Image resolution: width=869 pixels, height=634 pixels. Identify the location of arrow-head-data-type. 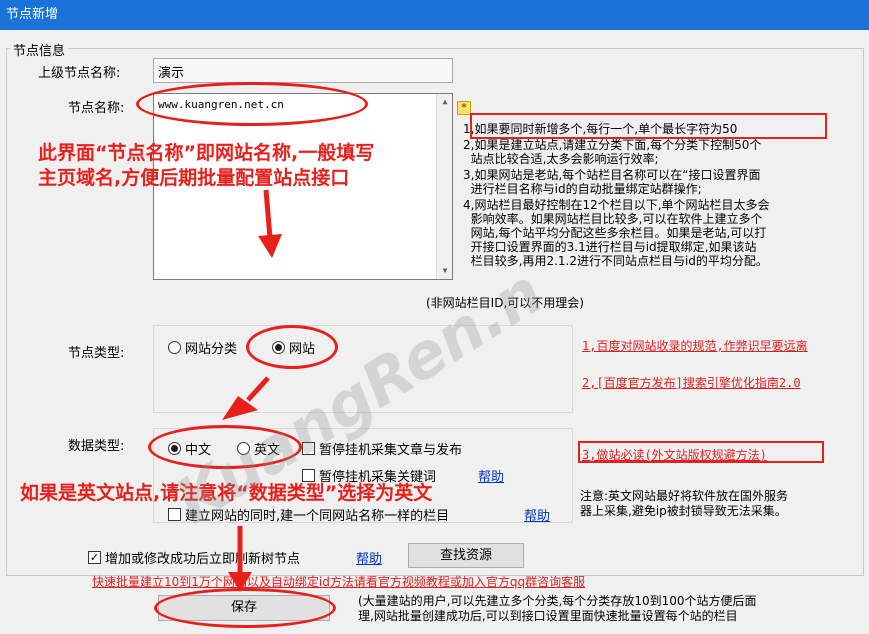
(240, 408).